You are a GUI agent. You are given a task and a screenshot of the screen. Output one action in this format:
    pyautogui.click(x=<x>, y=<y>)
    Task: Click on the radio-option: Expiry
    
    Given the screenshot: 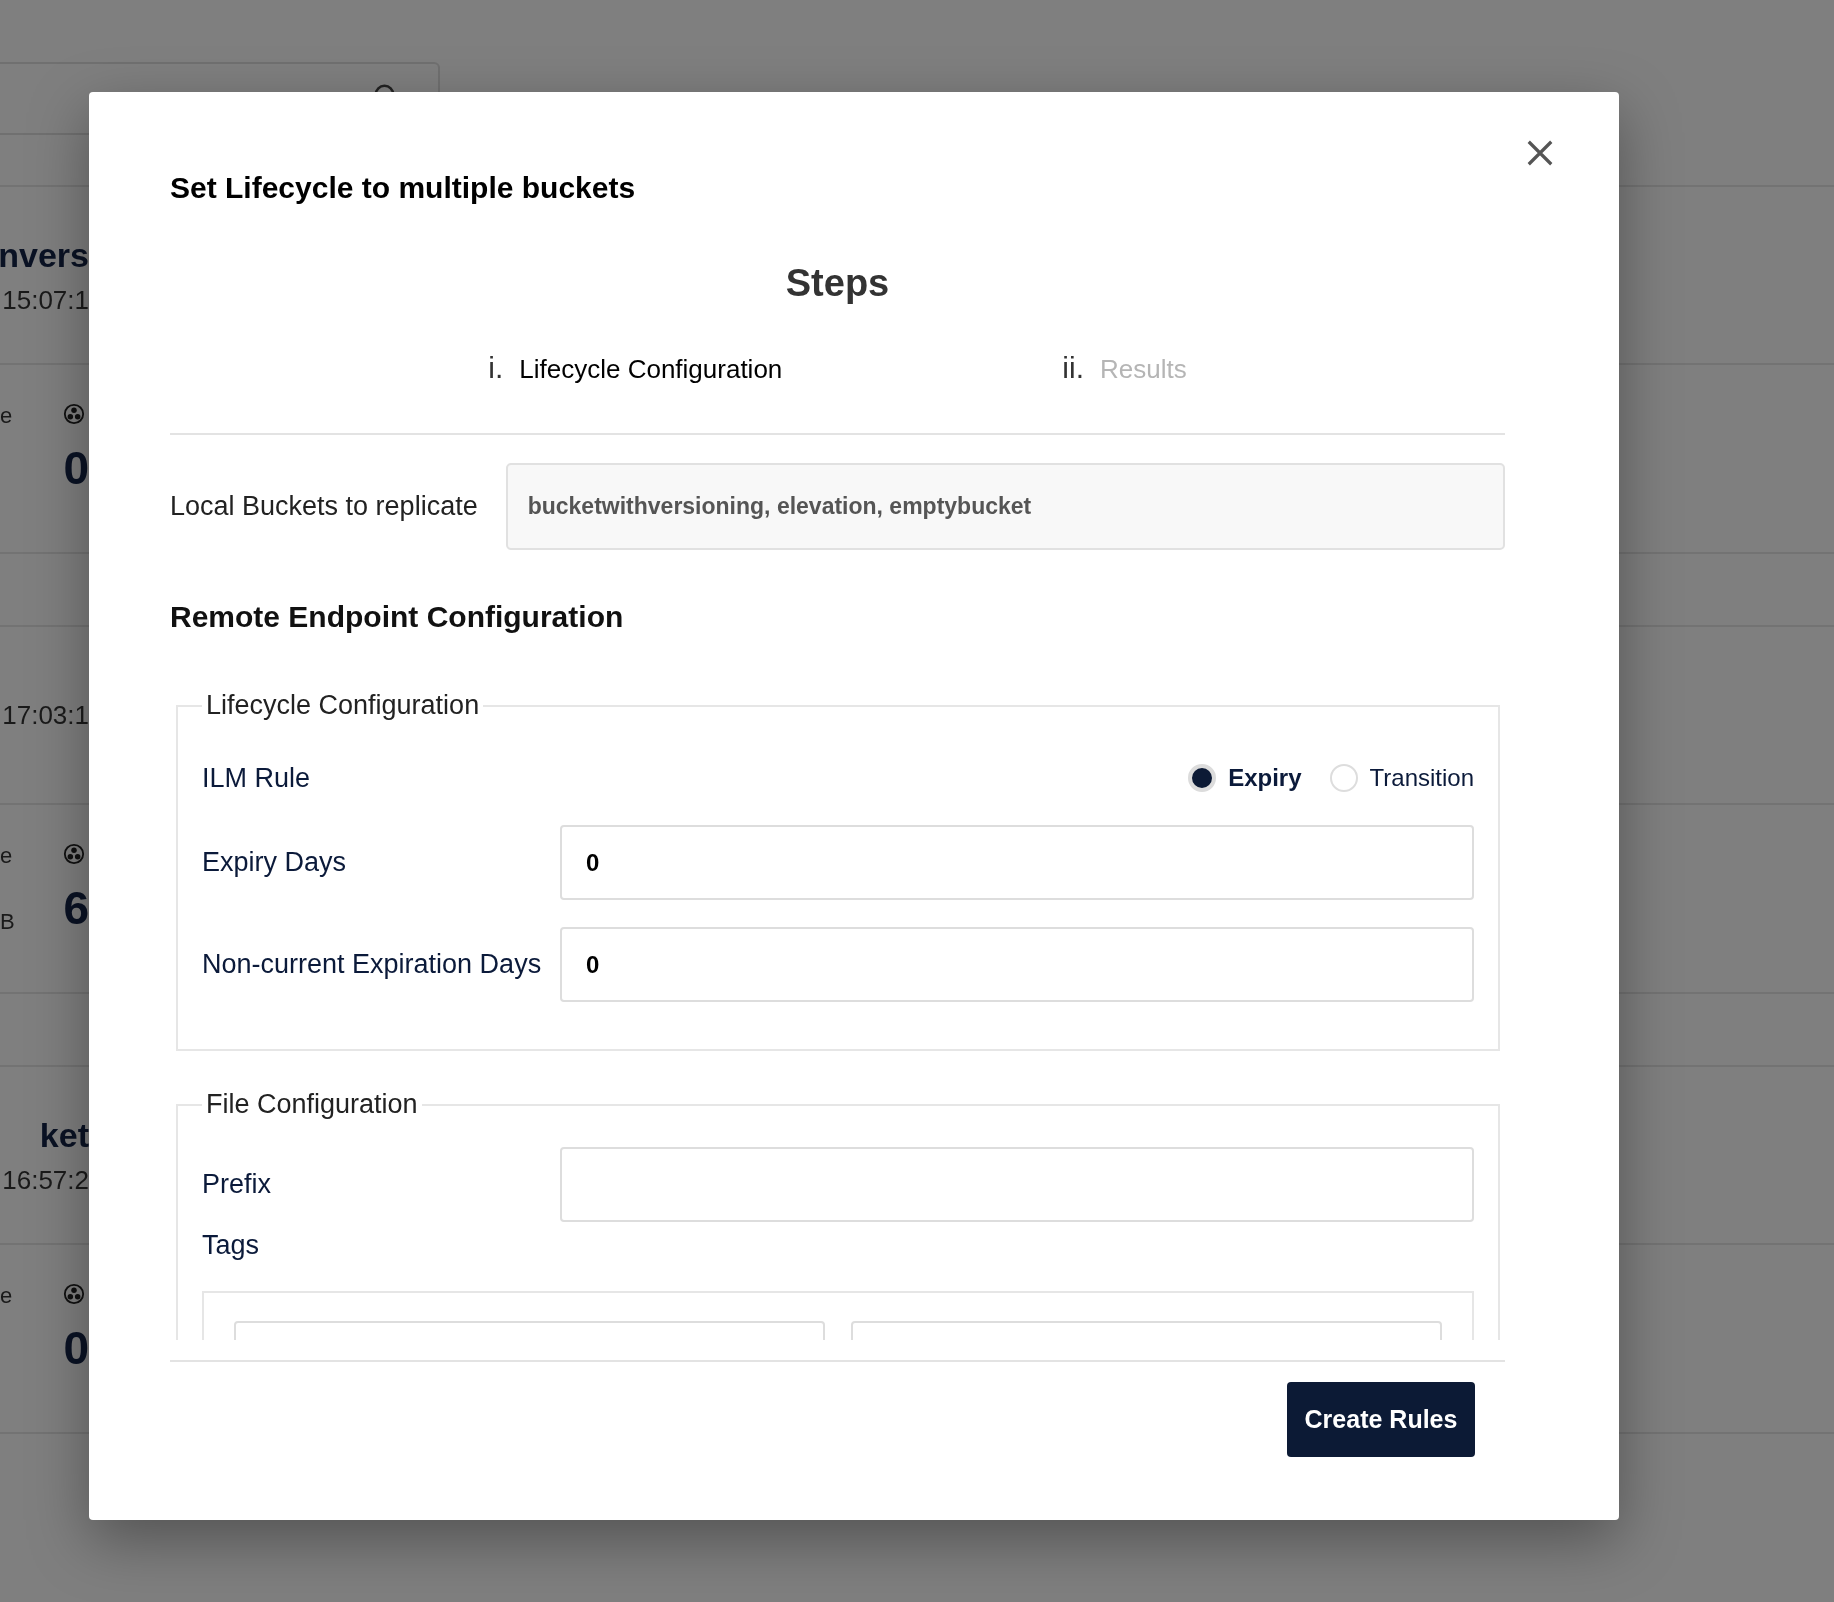 What is the action you would take?
    pyautogui.click(x=1245, y=778)
    